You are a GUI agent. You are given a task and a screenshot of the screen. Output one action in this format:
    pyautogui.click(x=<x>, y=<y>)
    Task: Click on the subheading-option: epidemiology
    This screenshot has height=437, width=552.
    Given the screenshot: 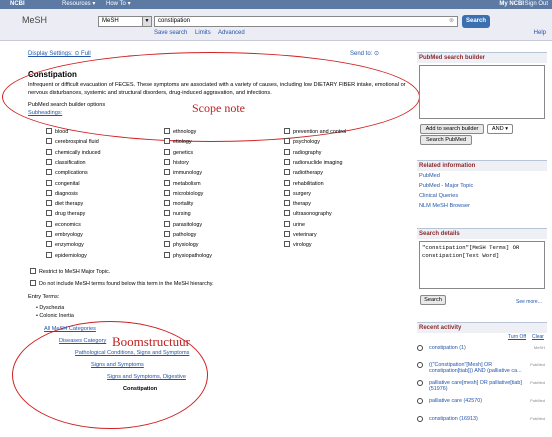 What is the action you would take?
    pyautogui.click(x=66, y=255)
    